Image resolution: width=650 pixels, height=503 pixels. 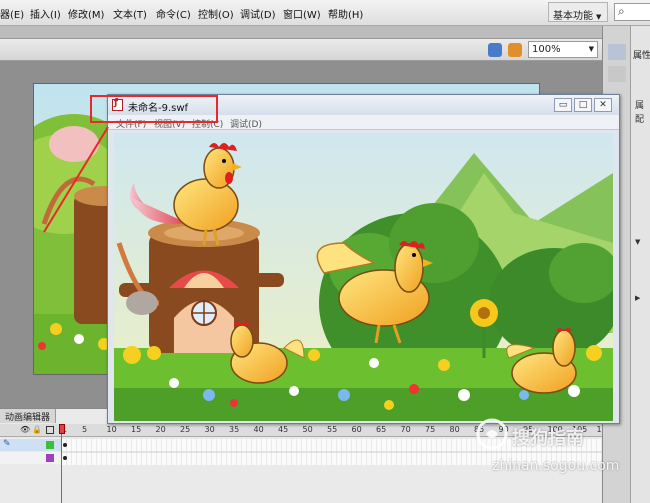 What do you see at coordinates (640, 264) in the screenshot?
I see `properties-panel: 配 属 ▼ ▶` at bounding box center [640, 264].